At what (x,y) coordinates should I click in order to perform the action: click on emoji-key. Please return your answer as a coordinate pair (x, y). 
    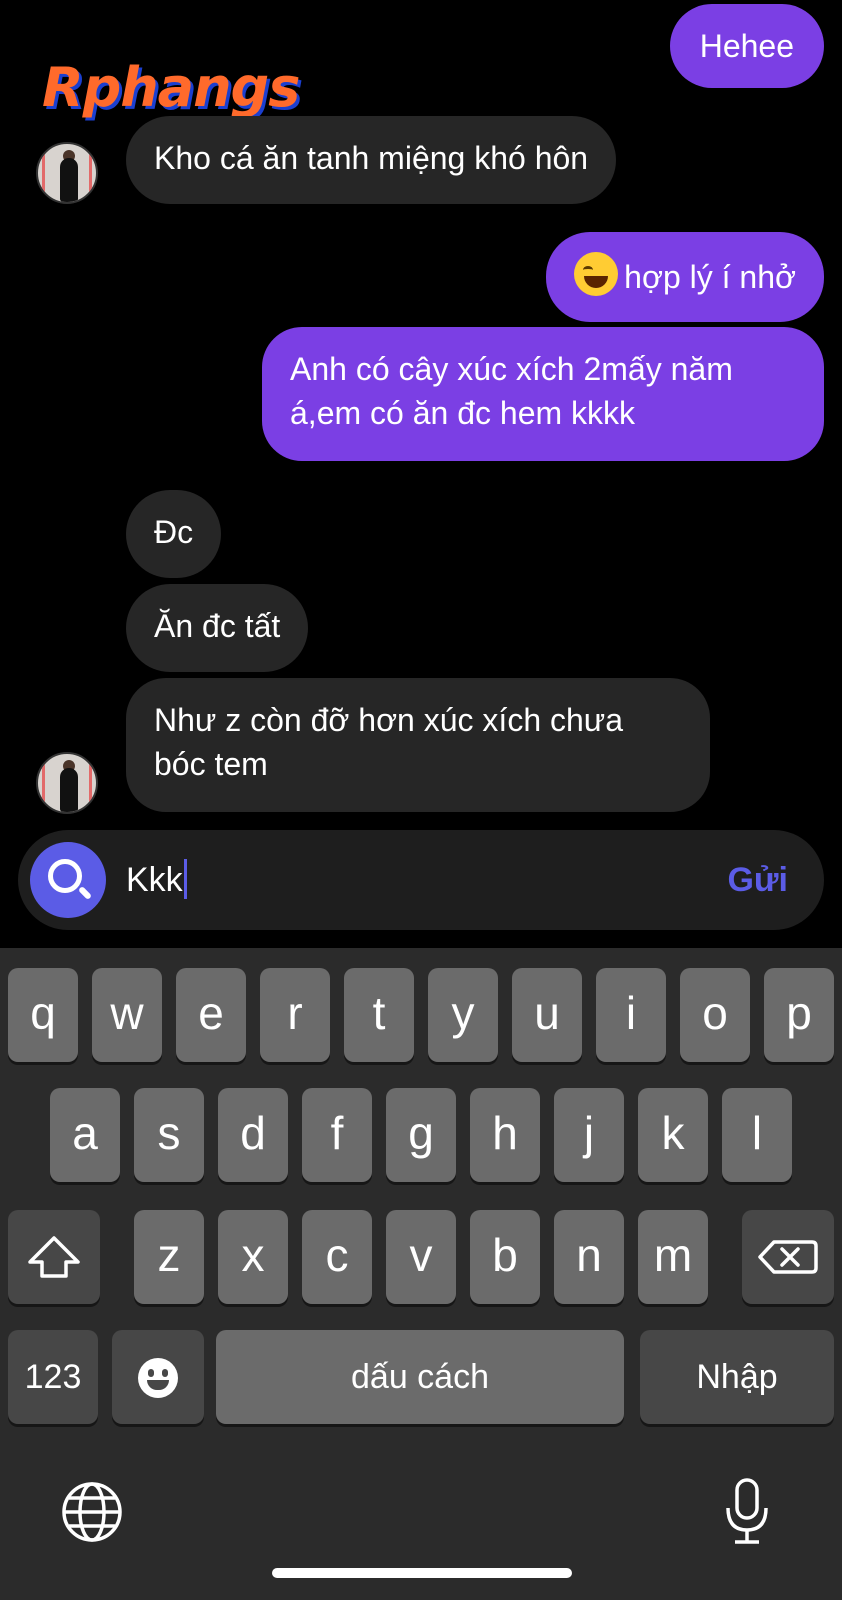
    Looking at the image, I should click on (158, 1377).